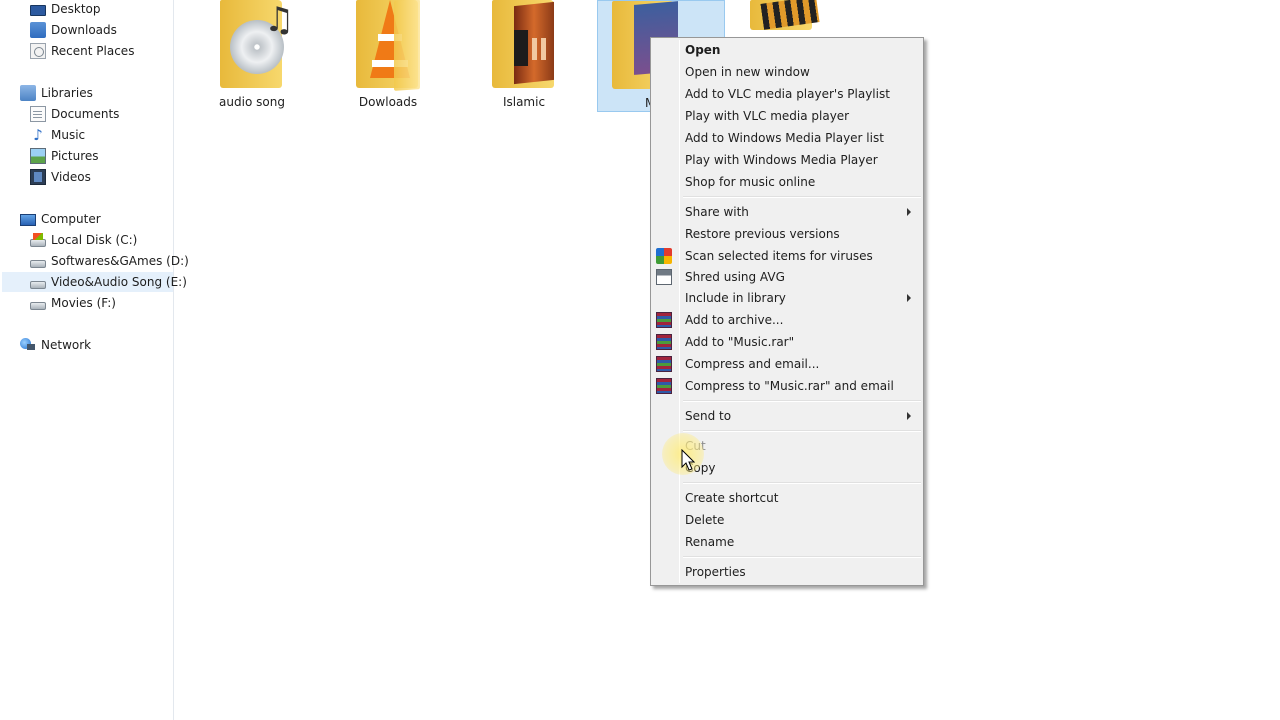  What do you see at coordinates (708, 416) in the screenshot?
I see `menu-label: Send to` at bounding box center [708, 416].